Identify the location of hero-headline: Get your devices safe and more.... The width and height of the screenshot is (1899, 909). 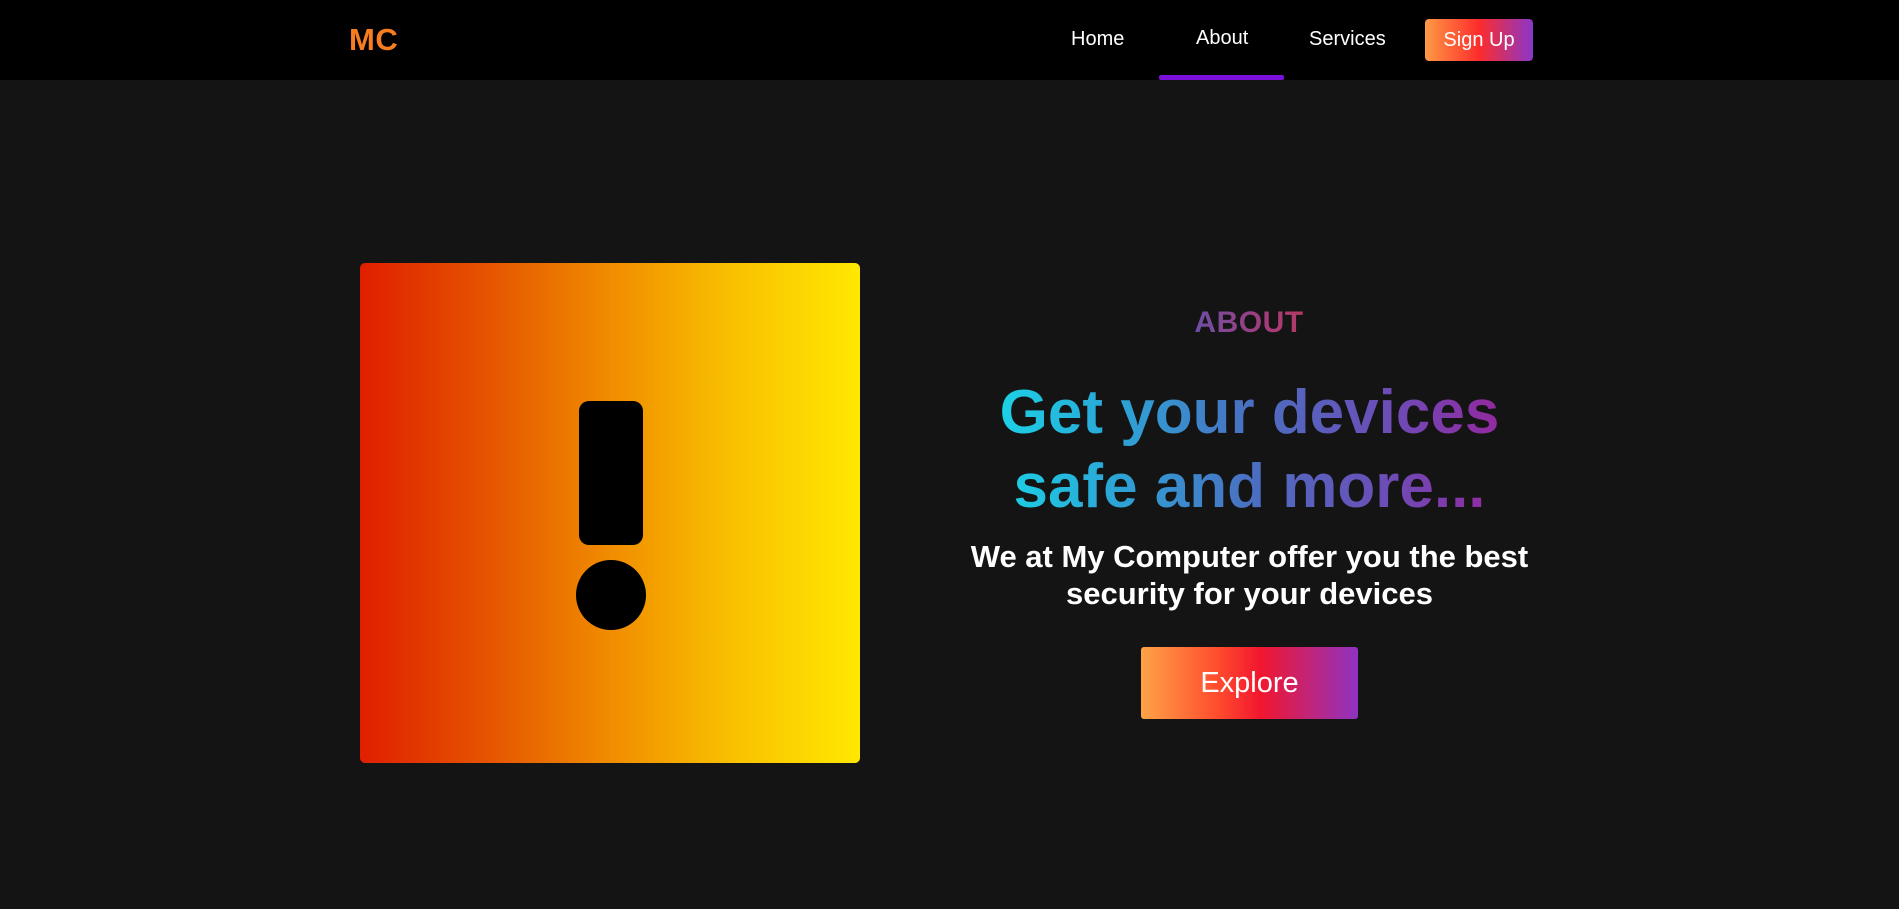
(1249, 450).